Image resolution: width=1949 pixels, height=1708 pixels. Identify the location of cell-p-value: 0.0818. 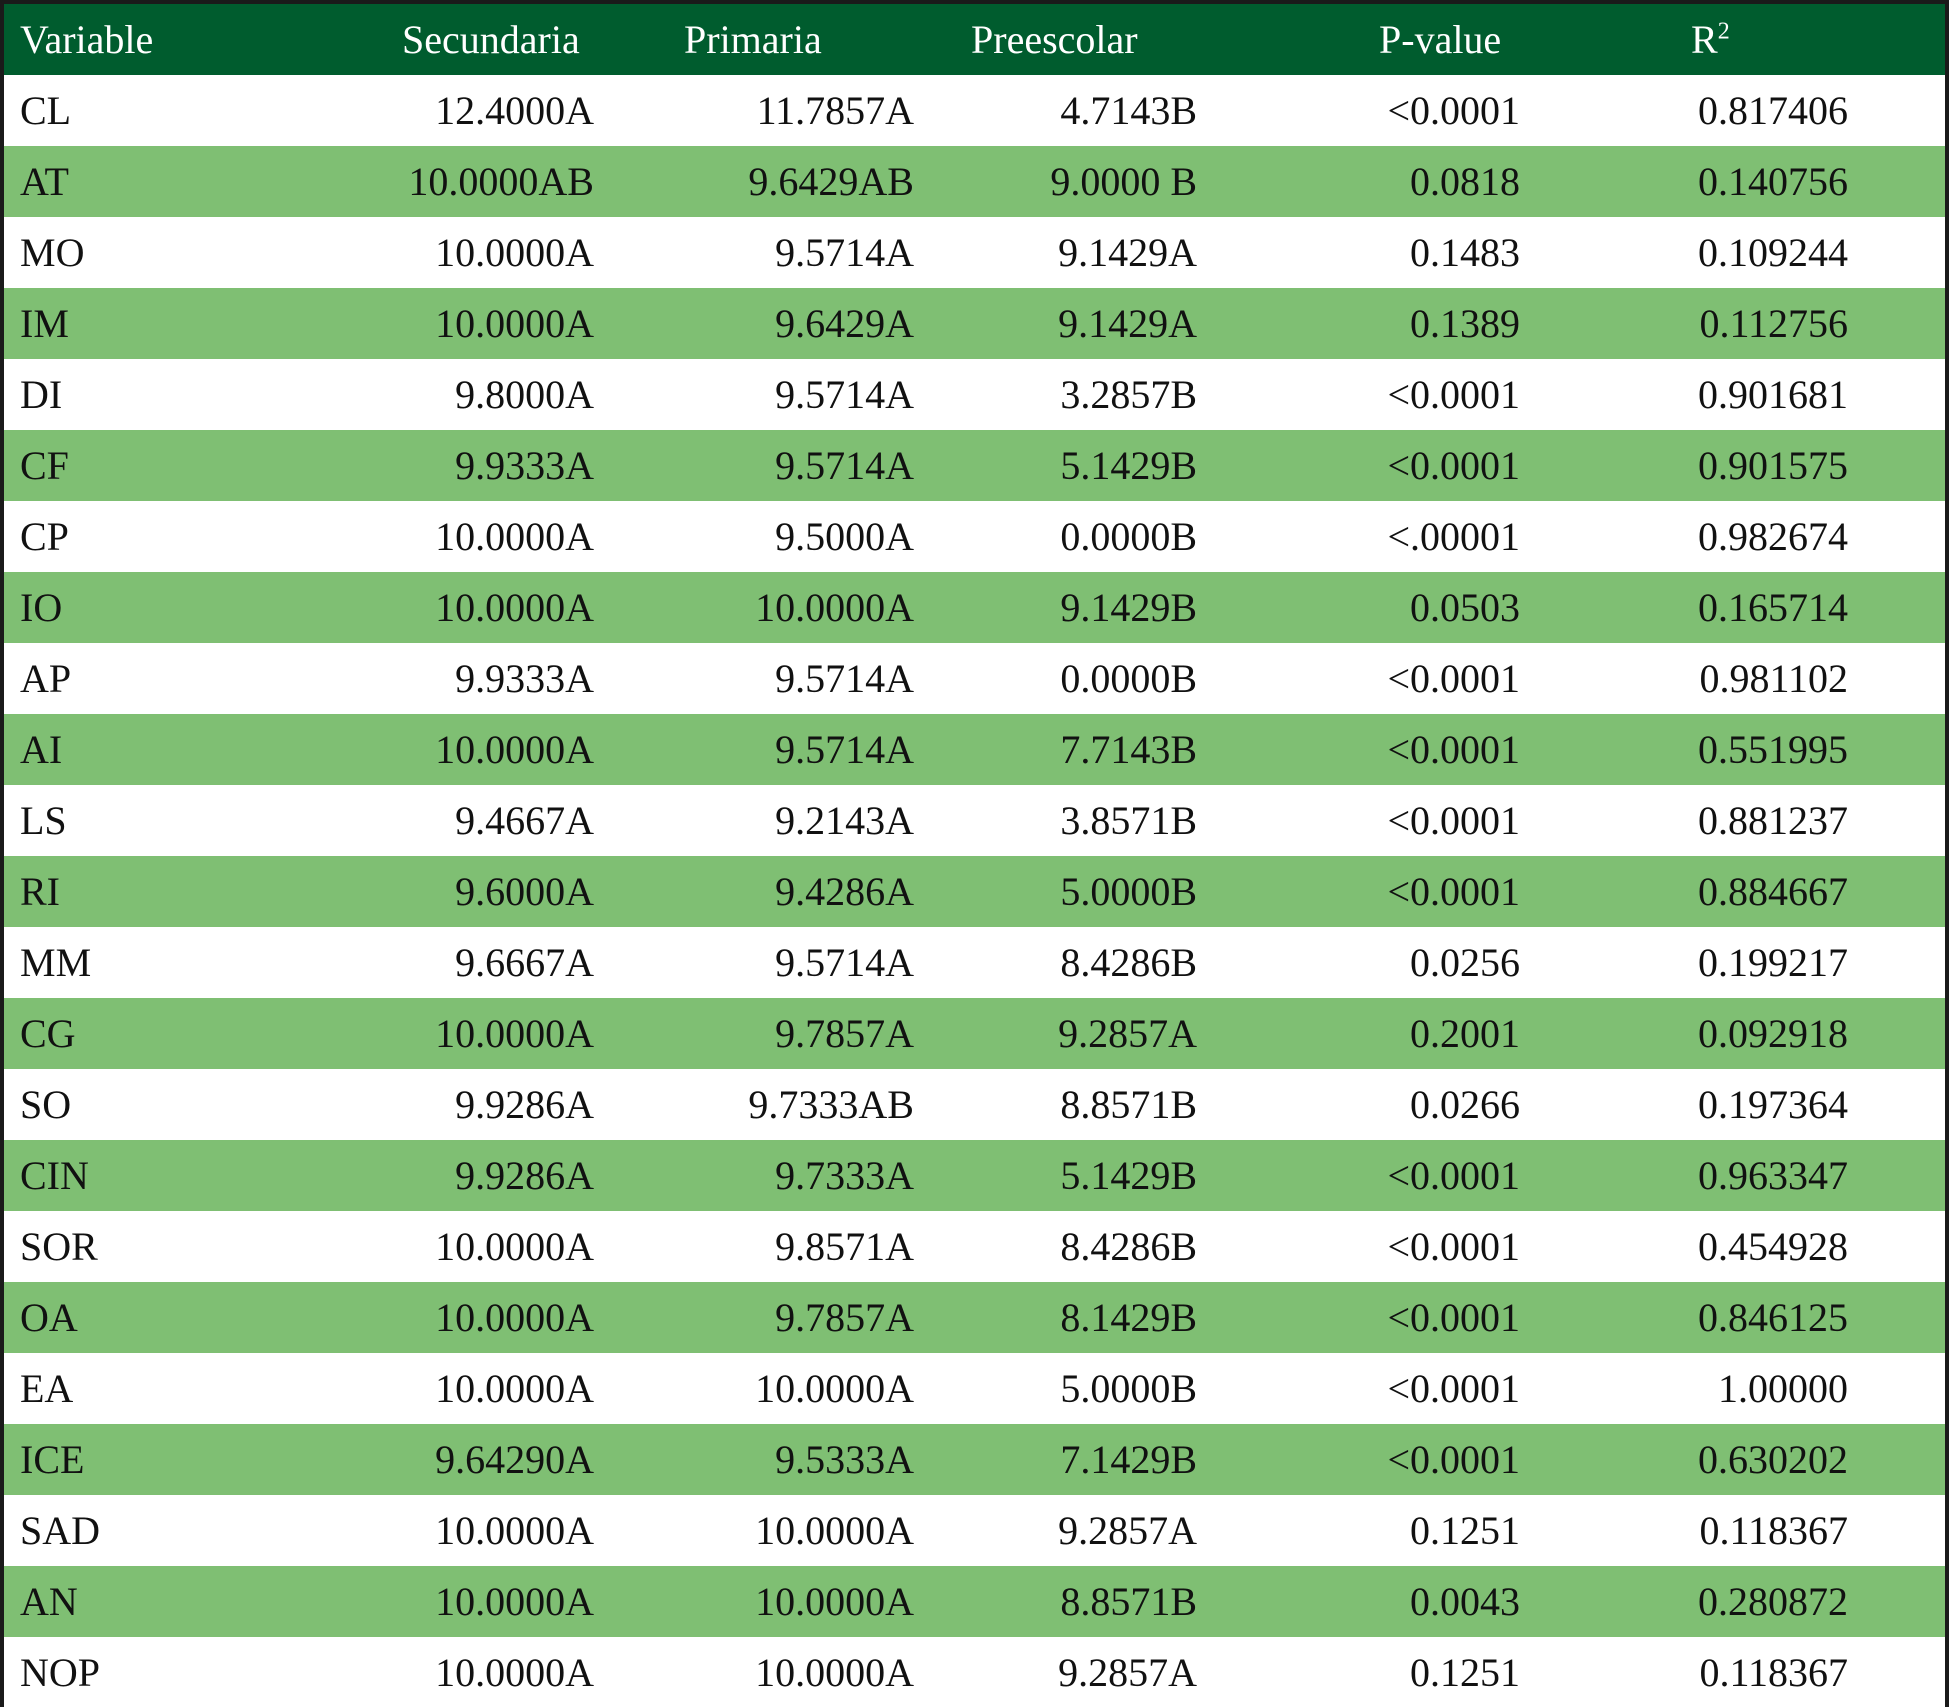
(1465, 181).